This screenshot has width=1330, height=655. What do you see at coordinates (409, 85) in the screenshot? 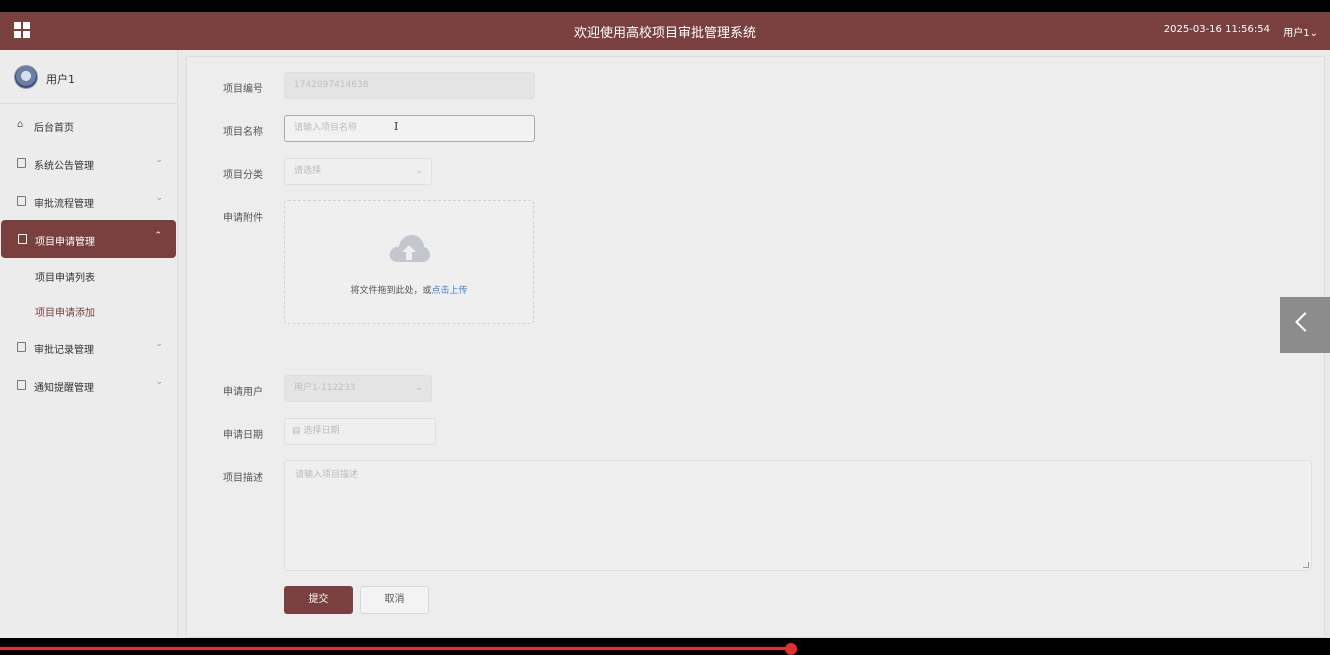
I see `project-no-field: 1742097414638` at bounding box center [409, 85].